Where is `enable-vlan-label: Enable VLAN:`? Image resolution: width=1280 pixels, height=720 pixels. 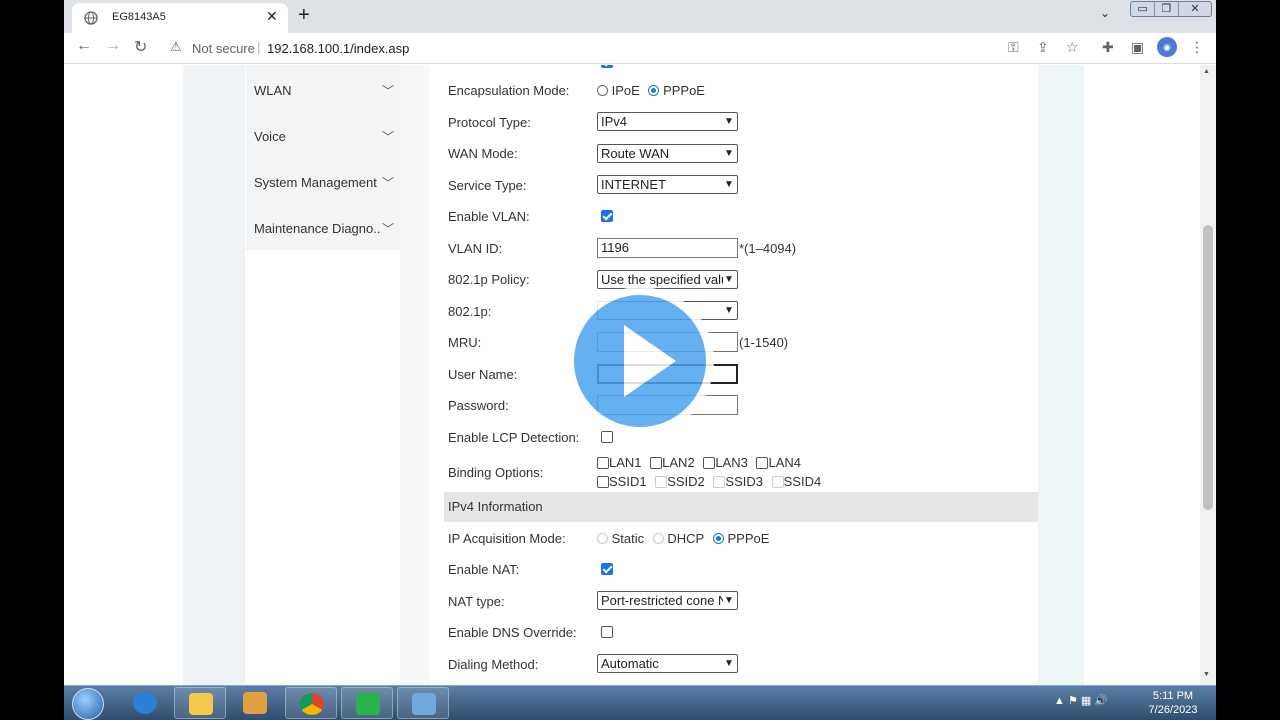
enable-vlan-label: Enable VLAN: is located at coordinates (489, 216).